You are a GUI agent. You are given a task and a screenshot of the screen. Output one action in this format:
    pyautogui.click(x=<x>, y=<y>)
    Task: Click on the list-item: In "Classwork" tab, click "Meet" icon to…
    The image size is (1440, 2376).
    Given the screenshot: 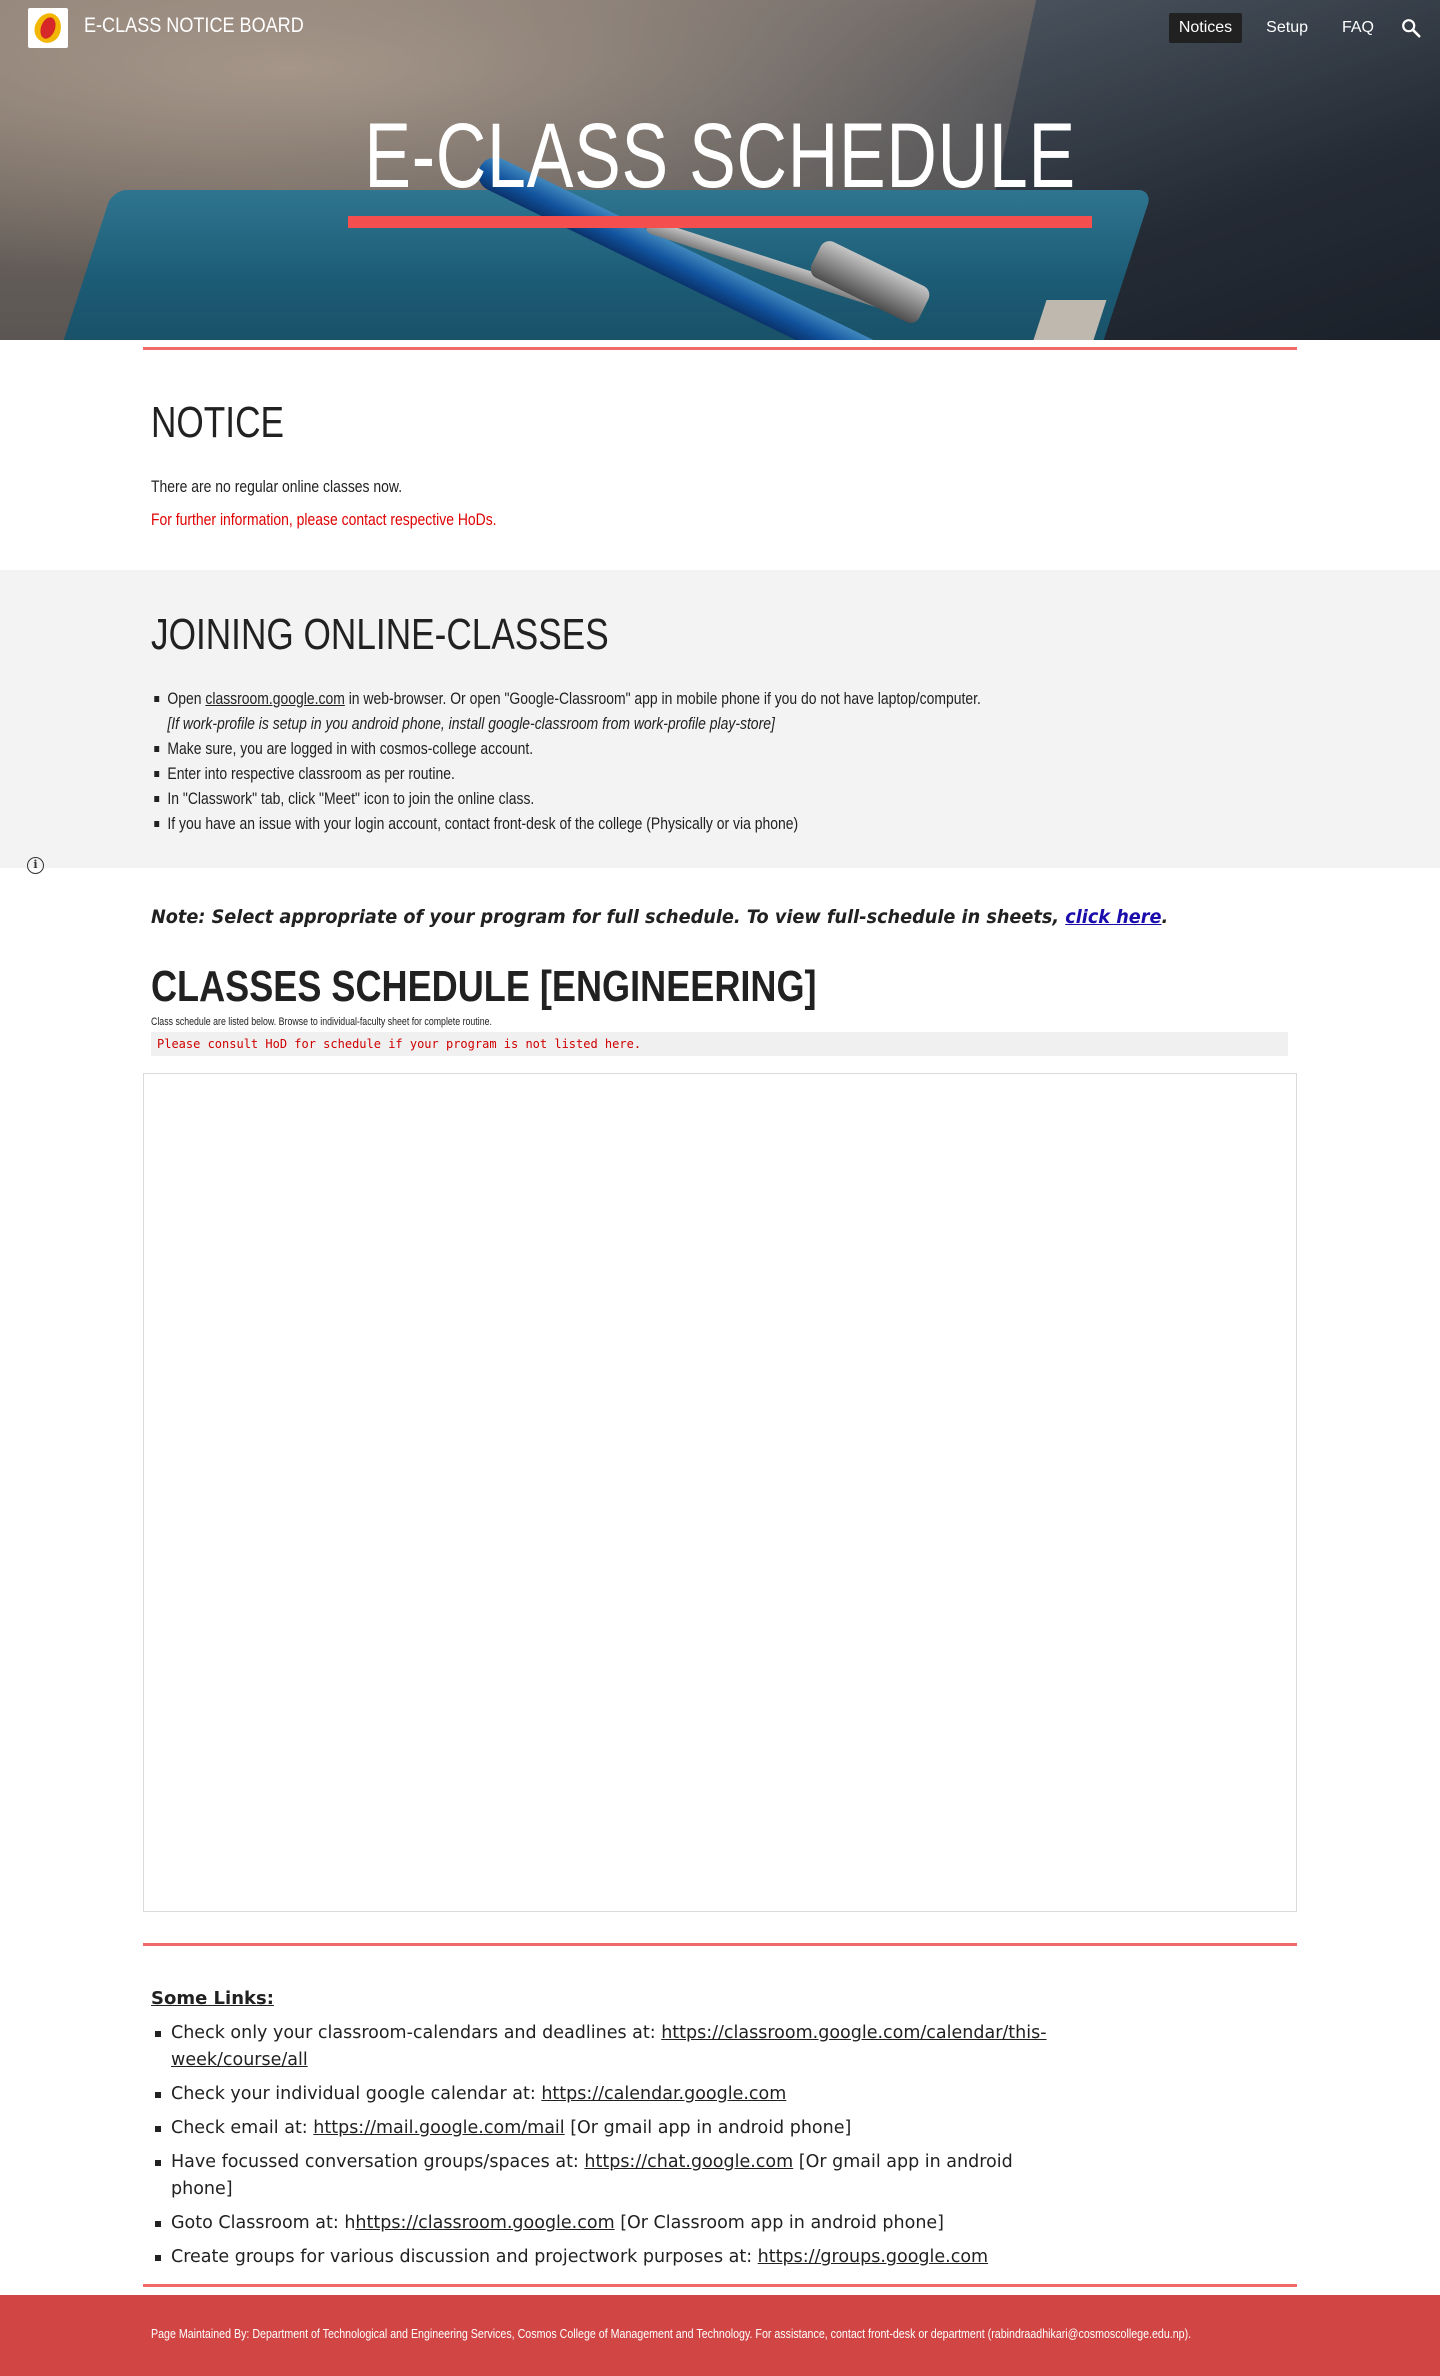 What is the action you would take?
    pyautogui.click(x=566, y=798)
    